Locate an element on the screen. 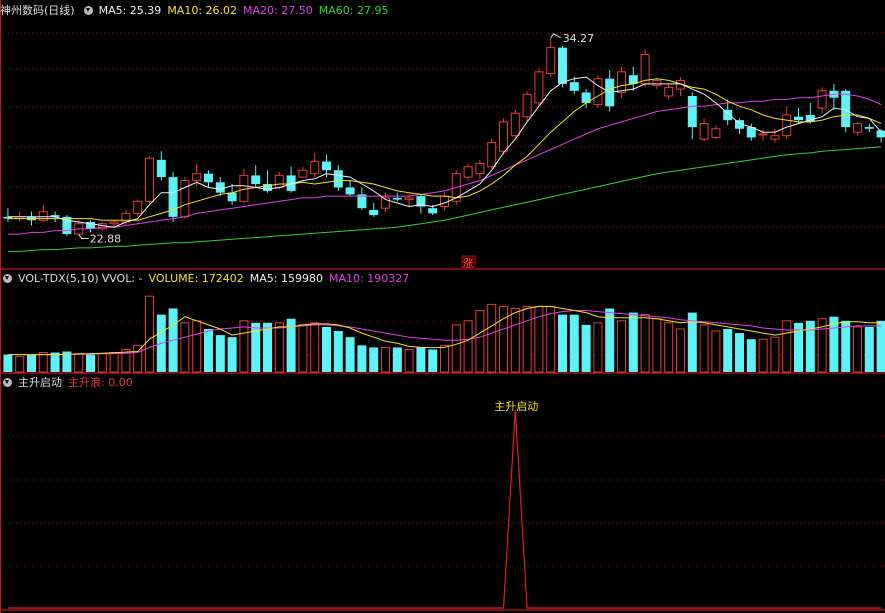 This screenshot has height=613, width=885. signal-label: 主升启动 is located at coordinates (516, 406).